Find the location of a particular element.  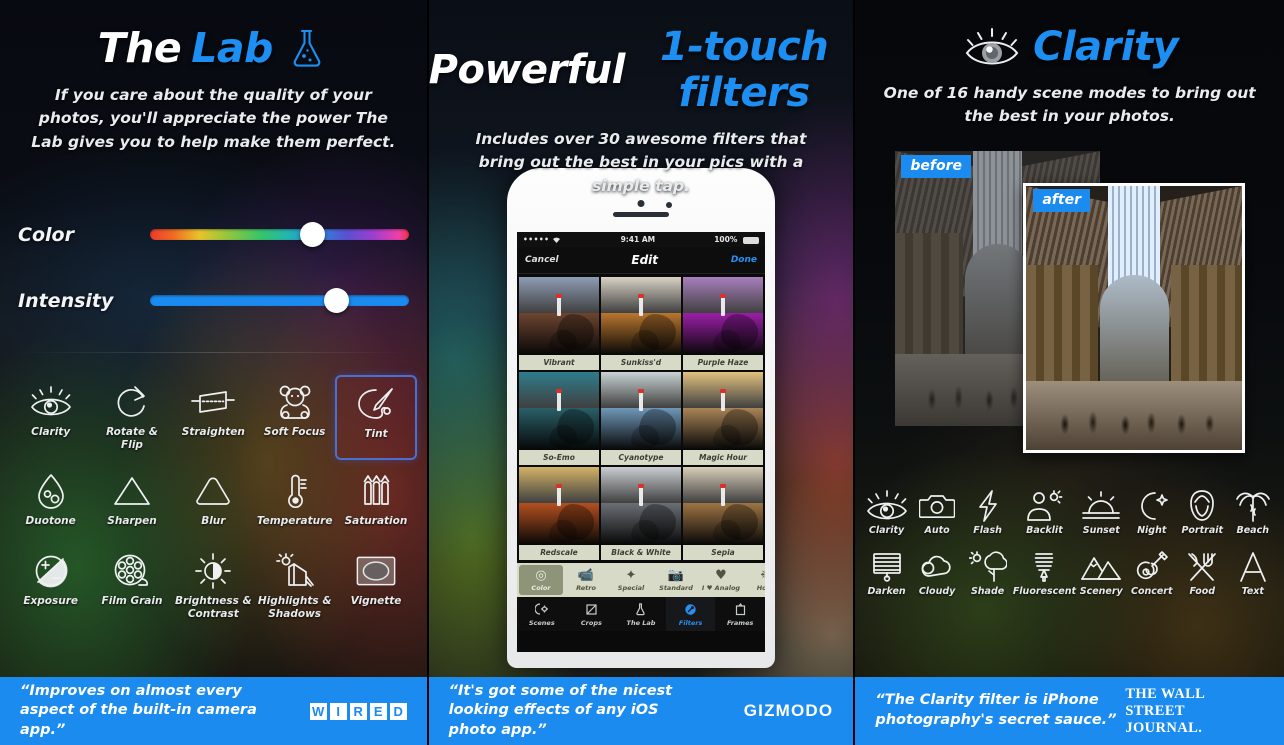

filter-thumb-purple-haze: Purple Haze is located at coordinates (723, 323).